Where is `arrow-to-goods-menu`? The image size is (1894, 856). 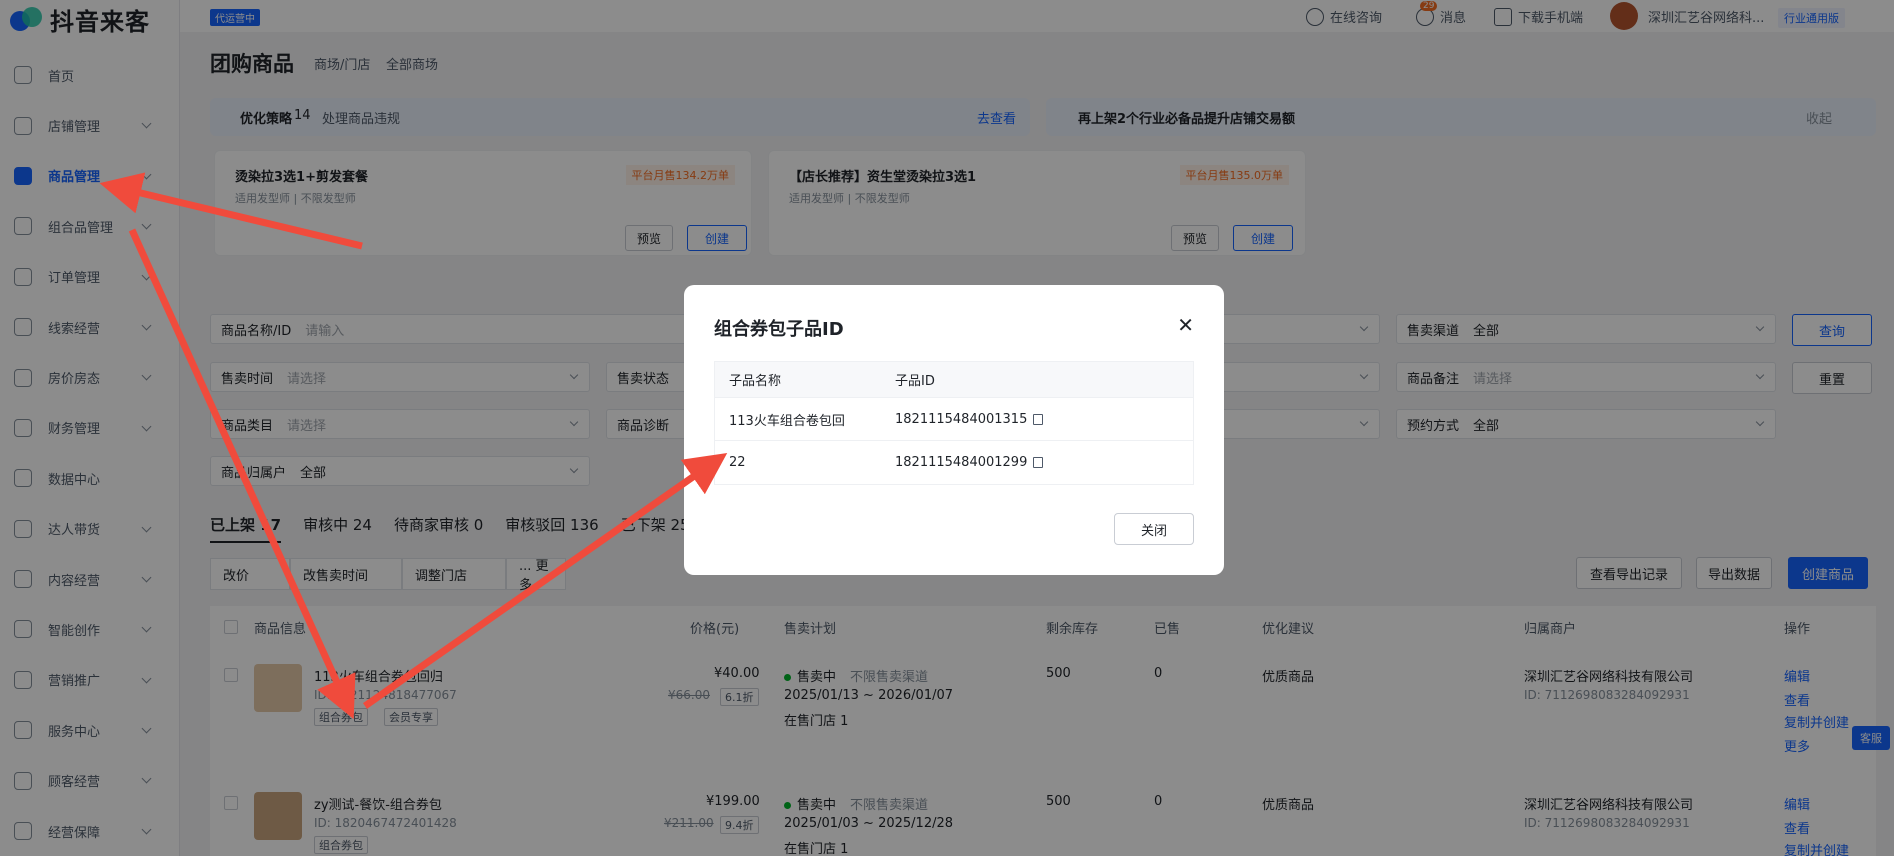
arrow-to-goods-menu is located at coordinates (231, 211).